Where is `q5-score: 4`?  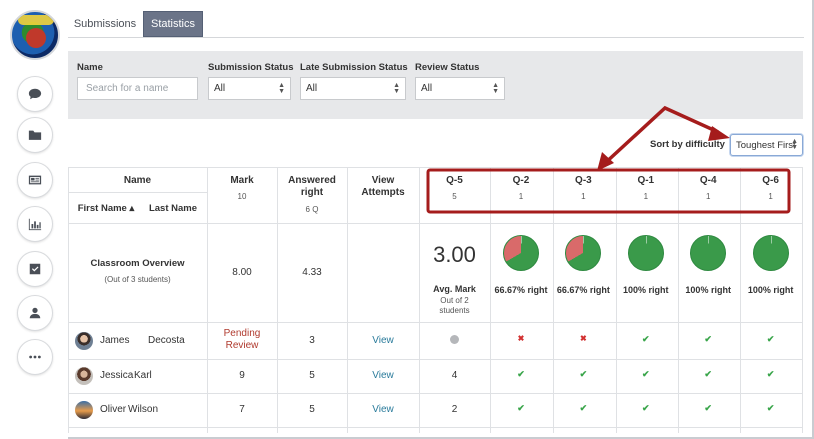 q5-score: 4 is located at coordinates (454, 375).